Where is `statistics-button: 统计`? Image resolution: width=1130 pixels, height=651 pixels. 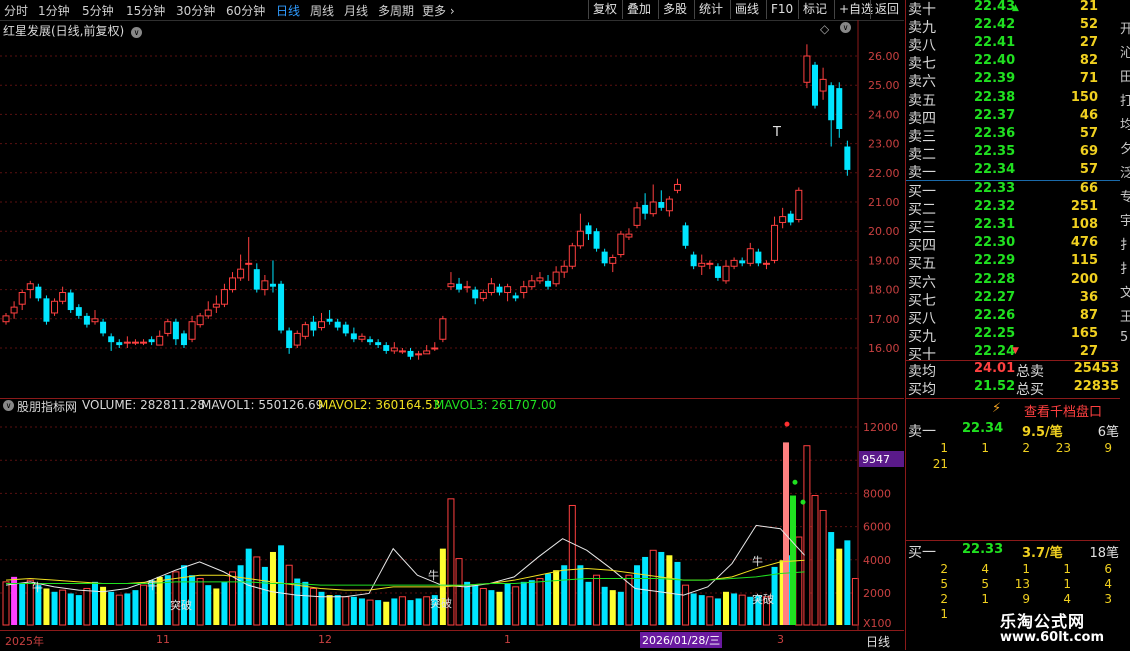
statistics-button: 统计 is located at coordinates (710, 9).